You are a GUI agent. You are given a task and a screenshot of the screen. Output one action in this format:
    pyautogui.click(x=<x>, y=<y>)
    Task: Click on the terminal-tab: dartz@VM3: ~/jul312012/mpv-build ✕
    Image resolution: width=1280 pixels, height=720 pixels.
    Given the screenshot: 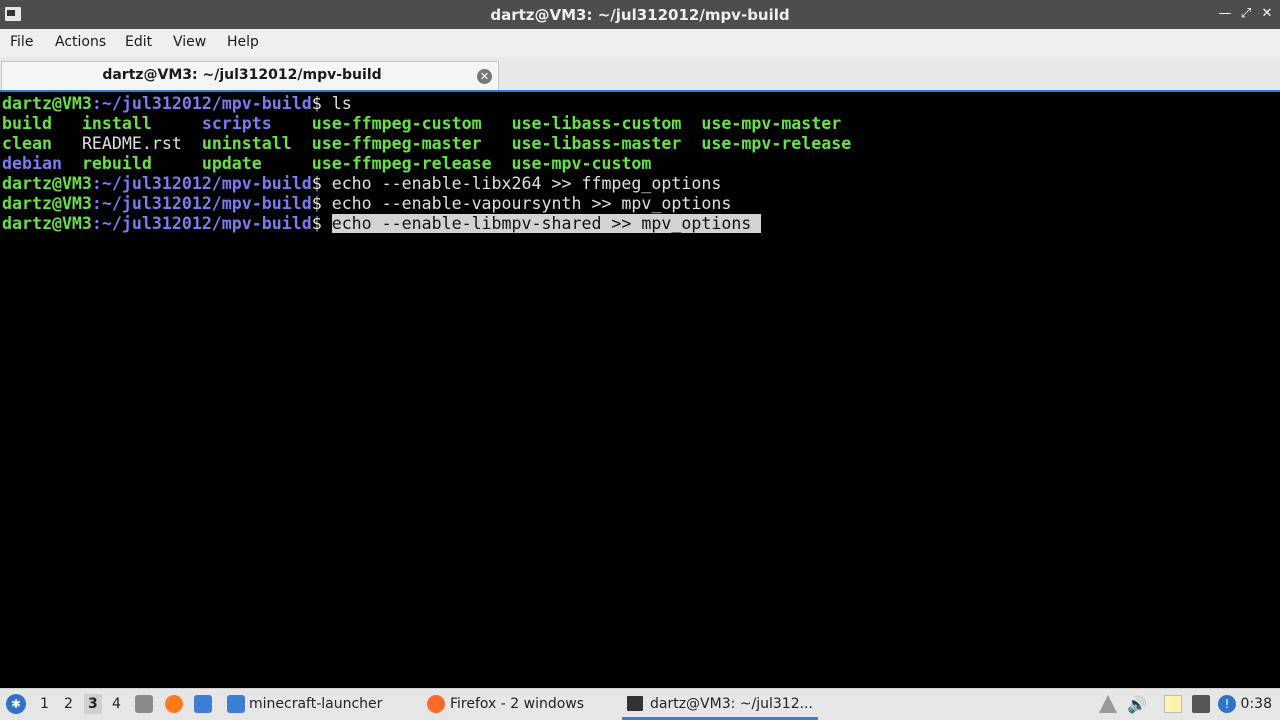 What is the action you would take?
    pyautogui.click(x=250, y=75)
    